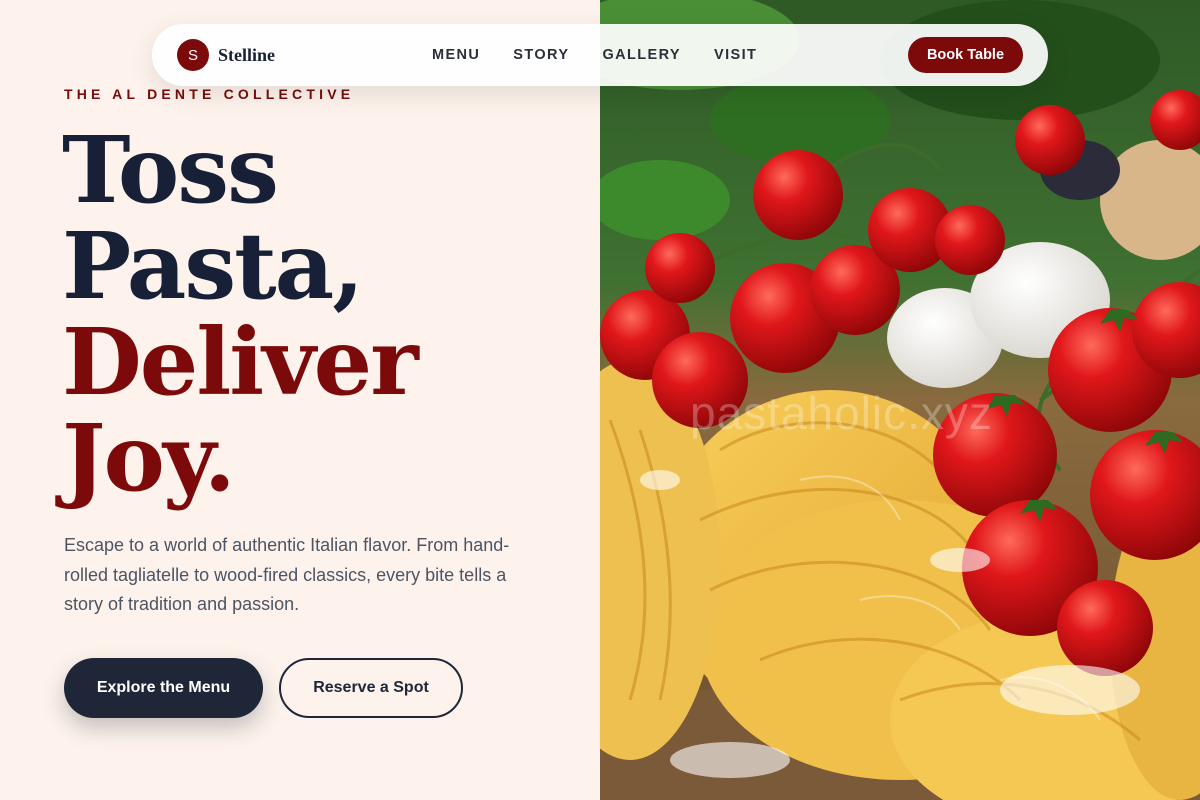  What do you see at coordinates (456, 55) in the screenshot?
I see `nav-link-menu: MENU` at bounding box center [456, 55].